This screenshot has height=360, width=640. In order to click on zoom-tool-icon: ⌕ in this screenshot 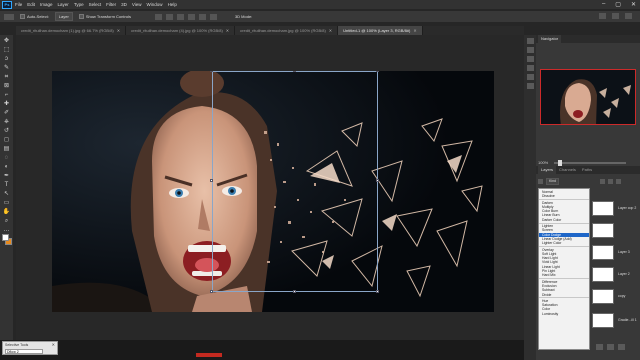, I will do `click(7, 221)`.